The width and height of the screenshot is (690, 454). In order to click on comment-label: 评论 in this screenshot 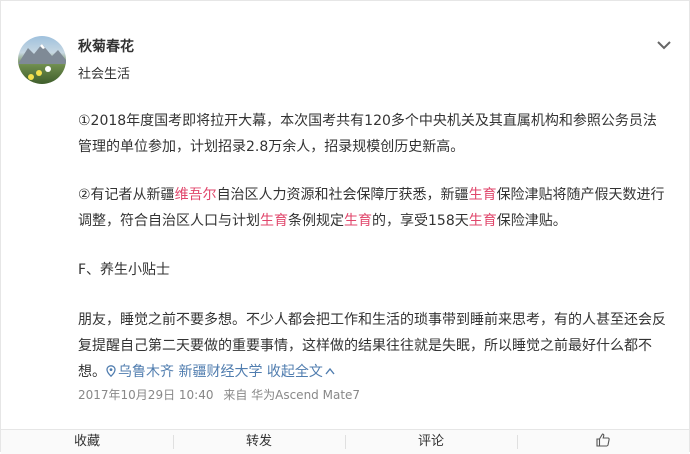, I will do `click(430, 441)`.